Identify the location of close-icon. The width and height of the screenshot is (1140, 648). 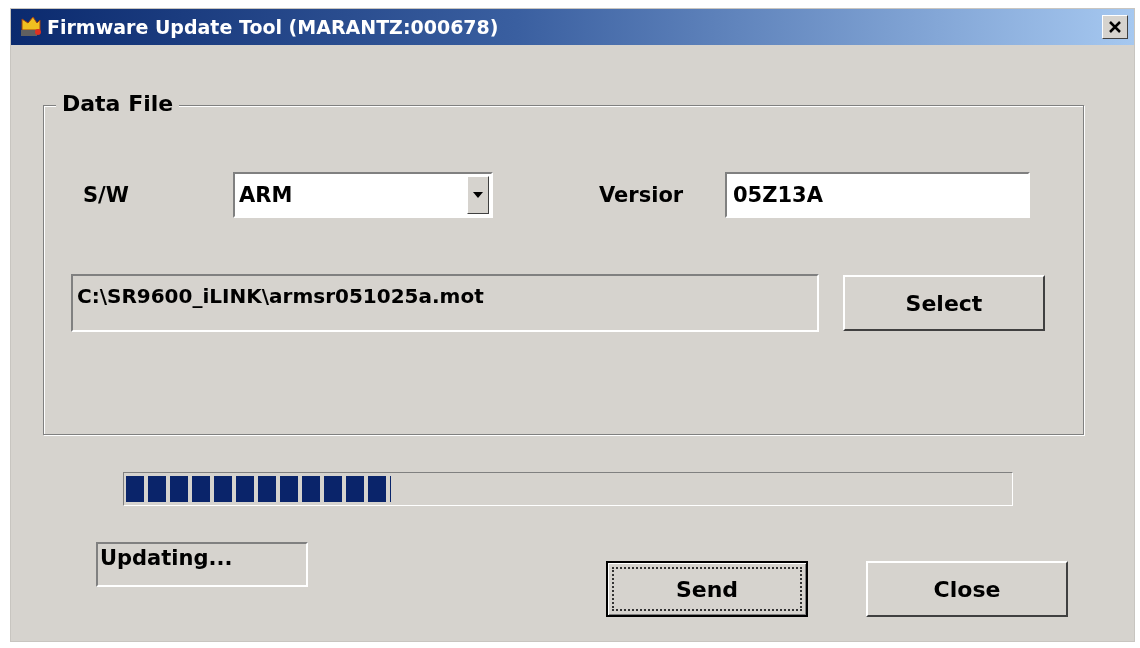
(1115, 27).